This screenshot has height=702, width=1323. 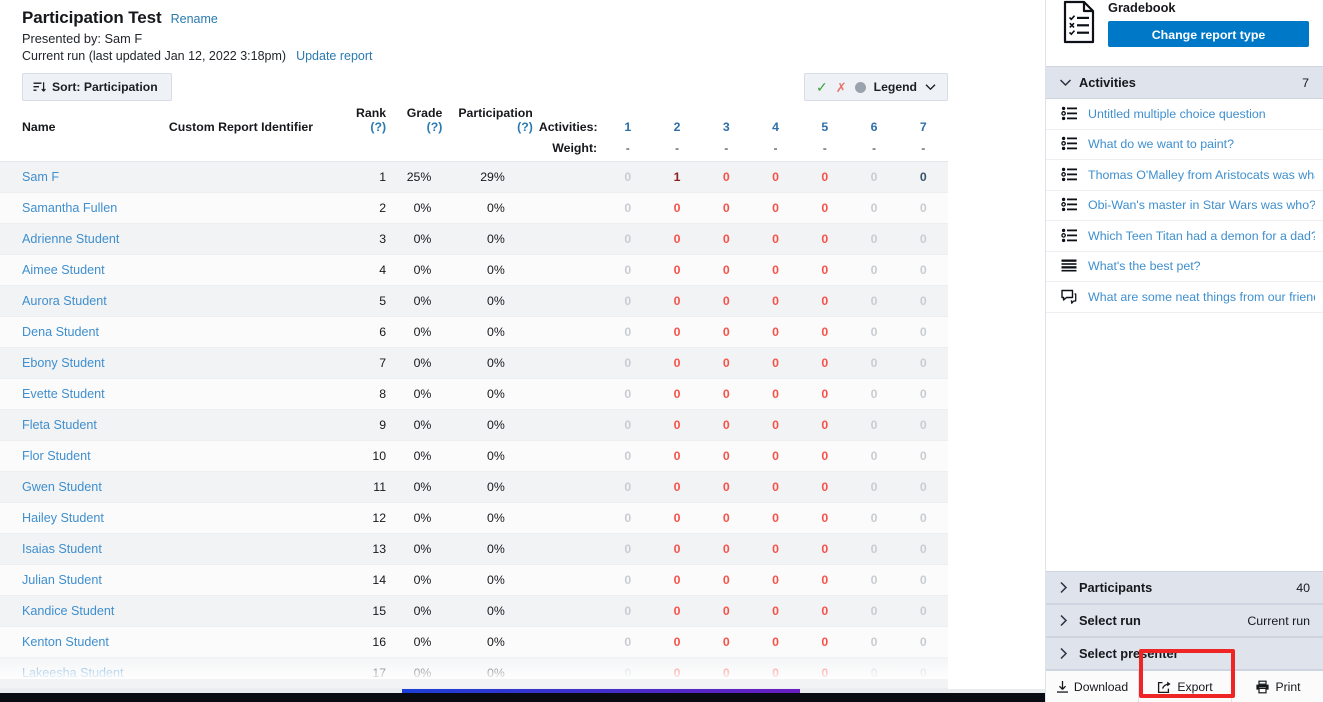 I want to click on print-button: Print, so click(x=1277, y=686).